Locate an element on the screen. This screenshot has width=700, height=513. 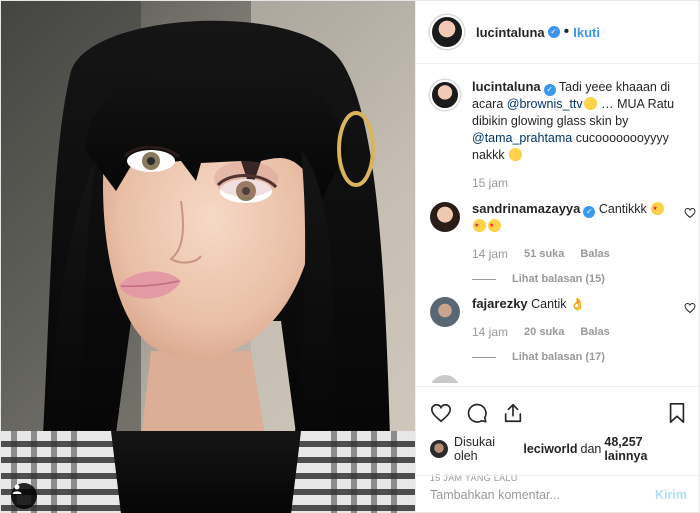
caption-meta: 15 jam is located at coordinates (578, 183).